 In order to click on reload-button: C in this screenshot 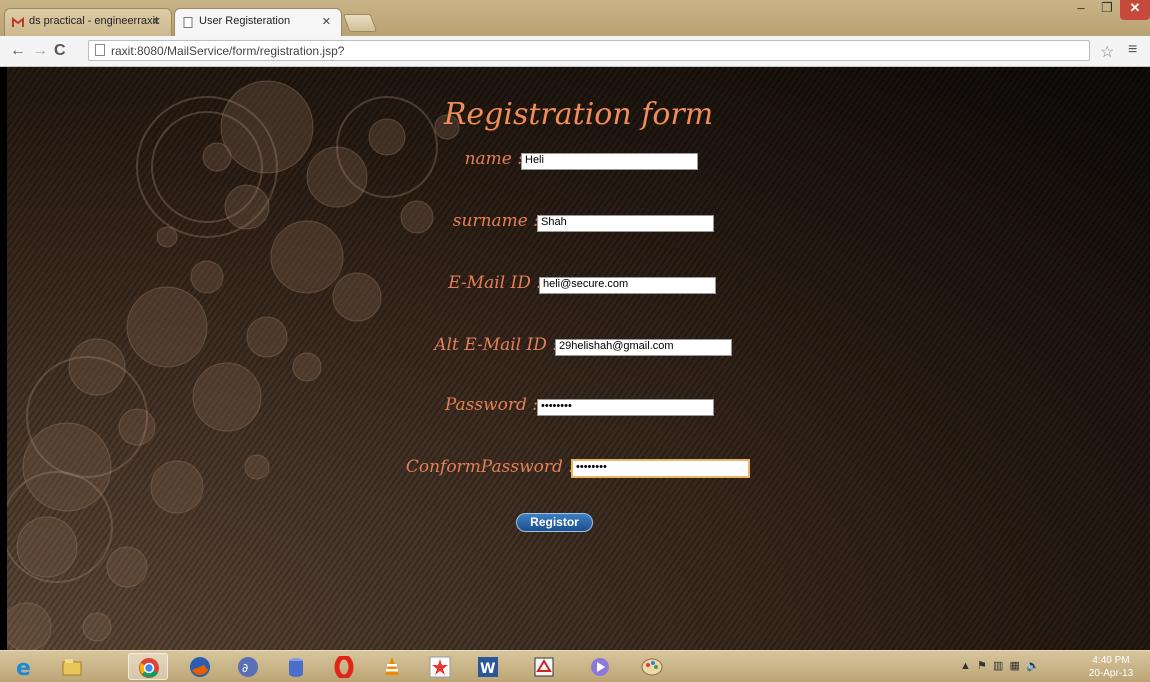, I will do `click(60, 51)`.